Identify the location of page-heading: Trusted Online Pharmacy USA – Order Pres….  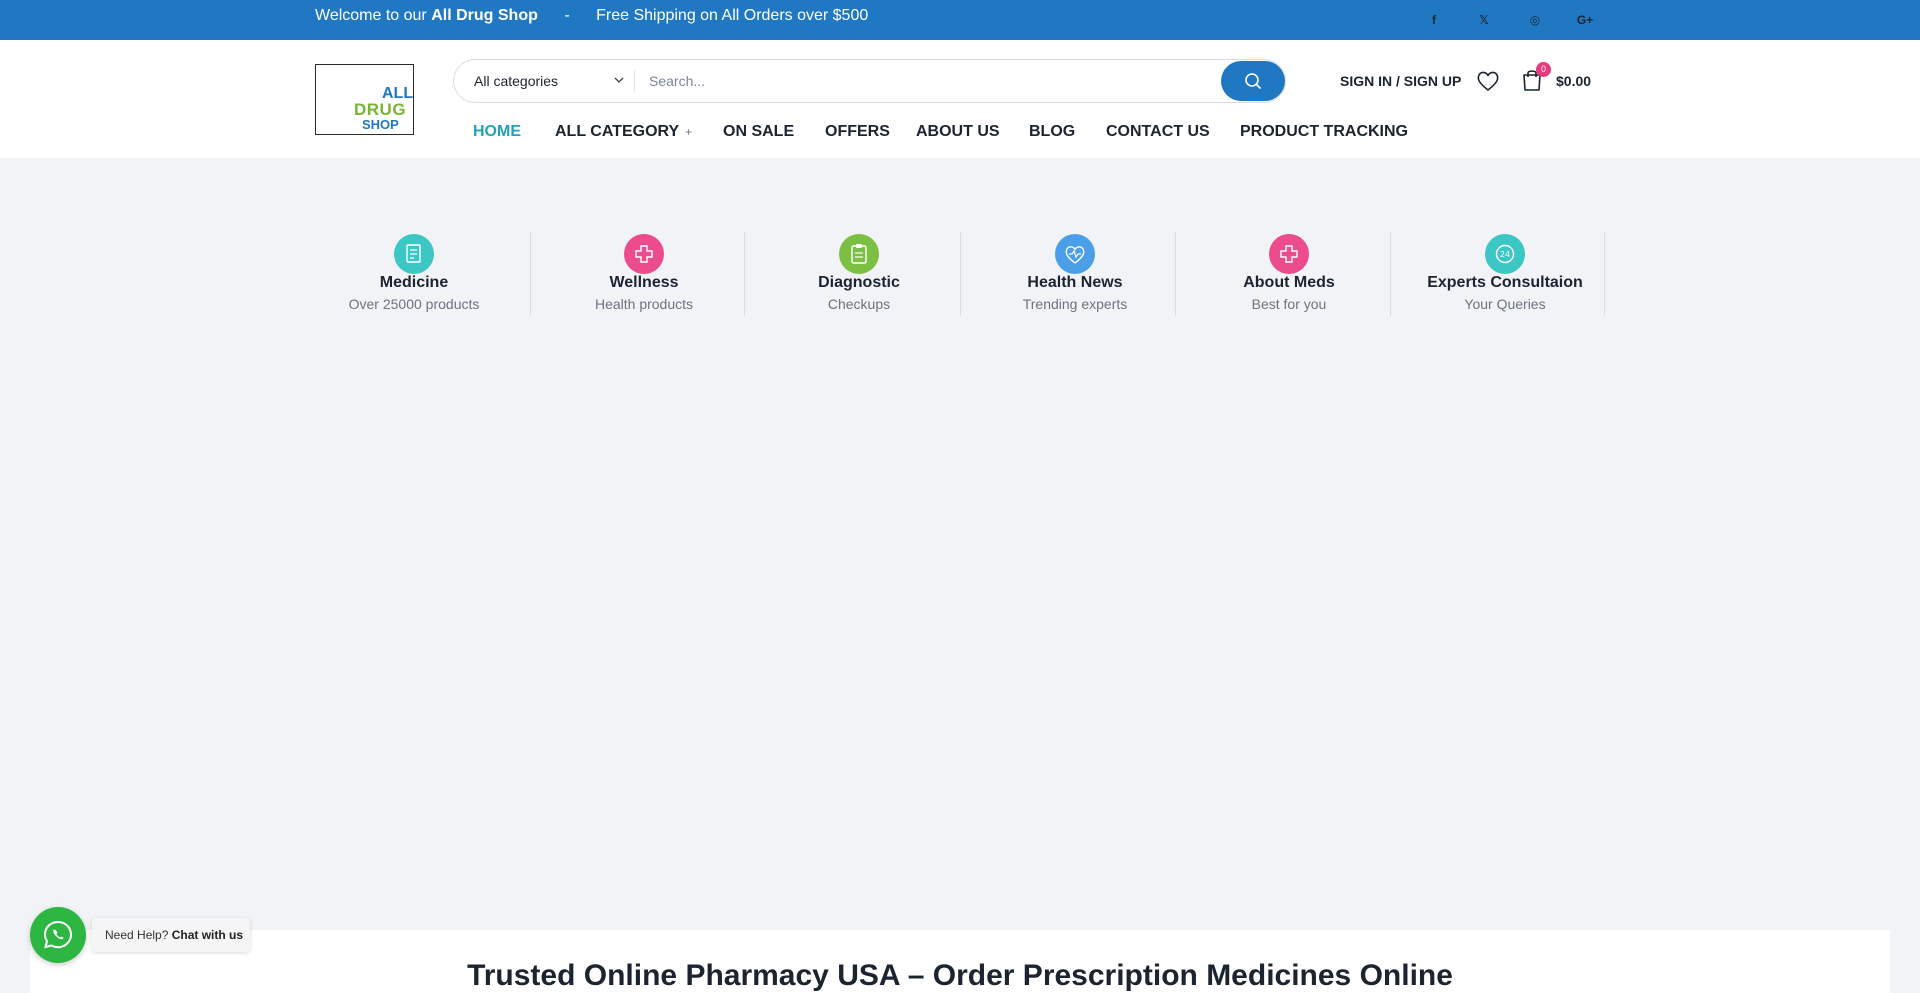
(960, 975).